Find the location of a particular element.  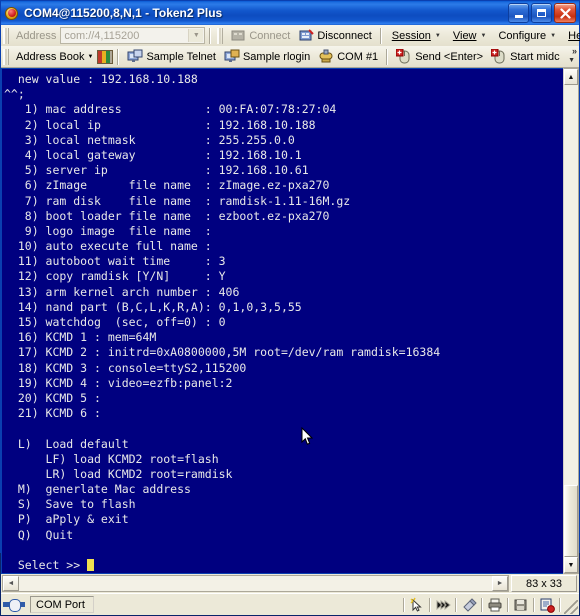

scroll-right-button: ► is located at coordinates (500, 584).